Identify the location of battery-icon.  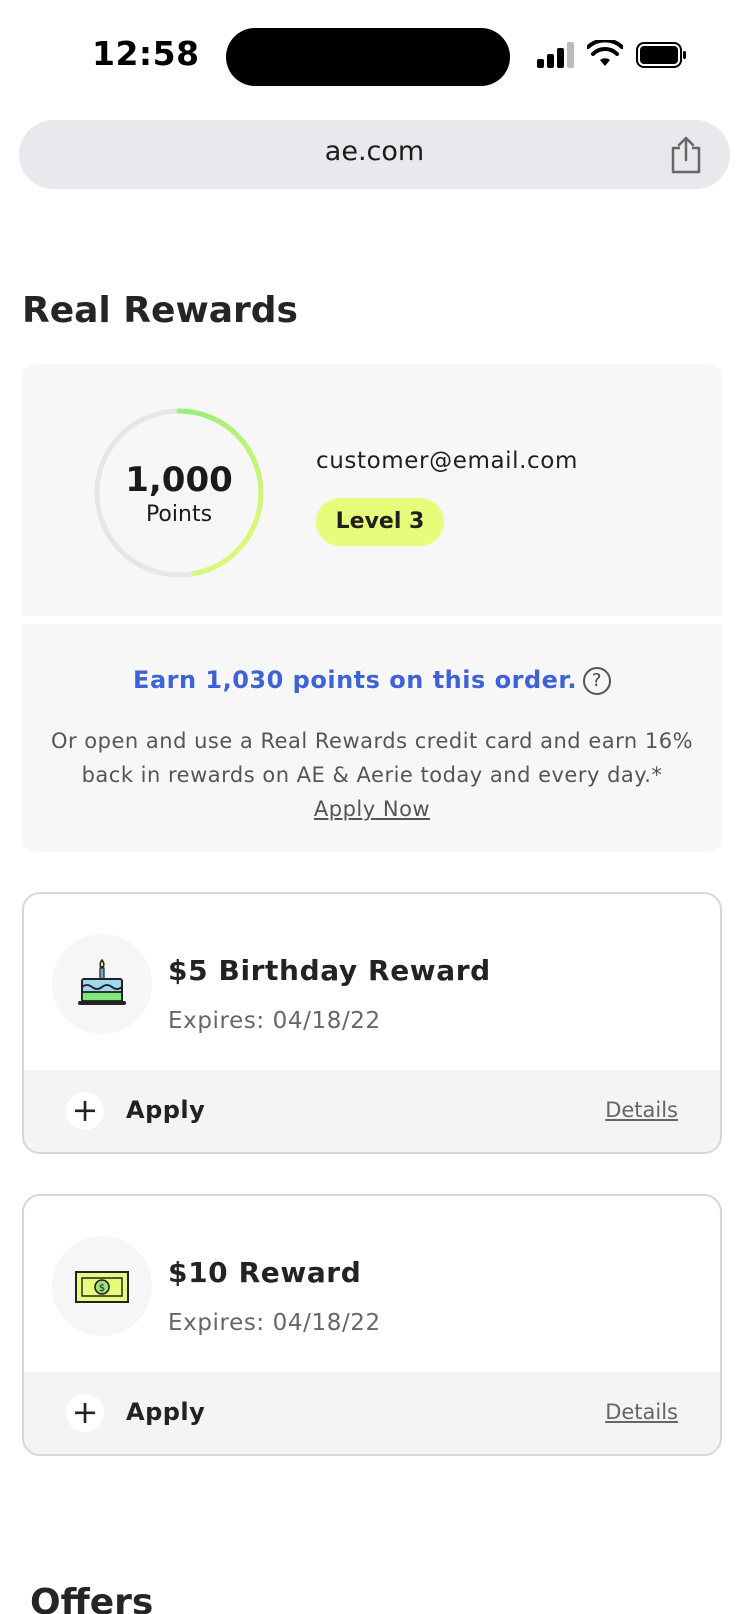
(661, 55).